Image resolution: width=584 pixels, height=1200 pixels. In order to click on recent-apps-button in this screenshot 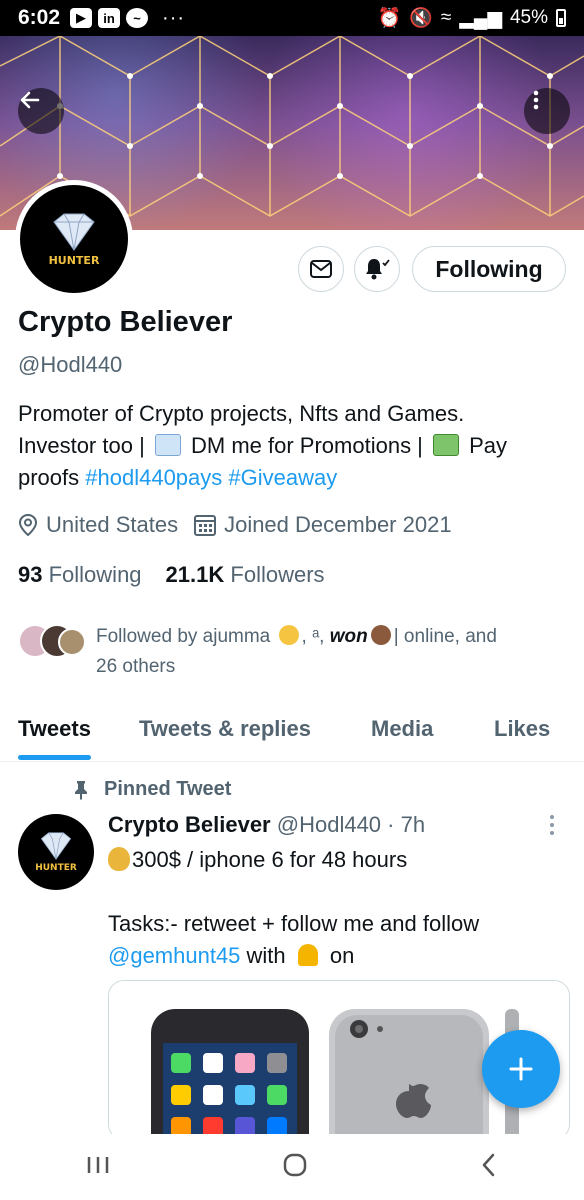, I will do `click(98, 1167)`.